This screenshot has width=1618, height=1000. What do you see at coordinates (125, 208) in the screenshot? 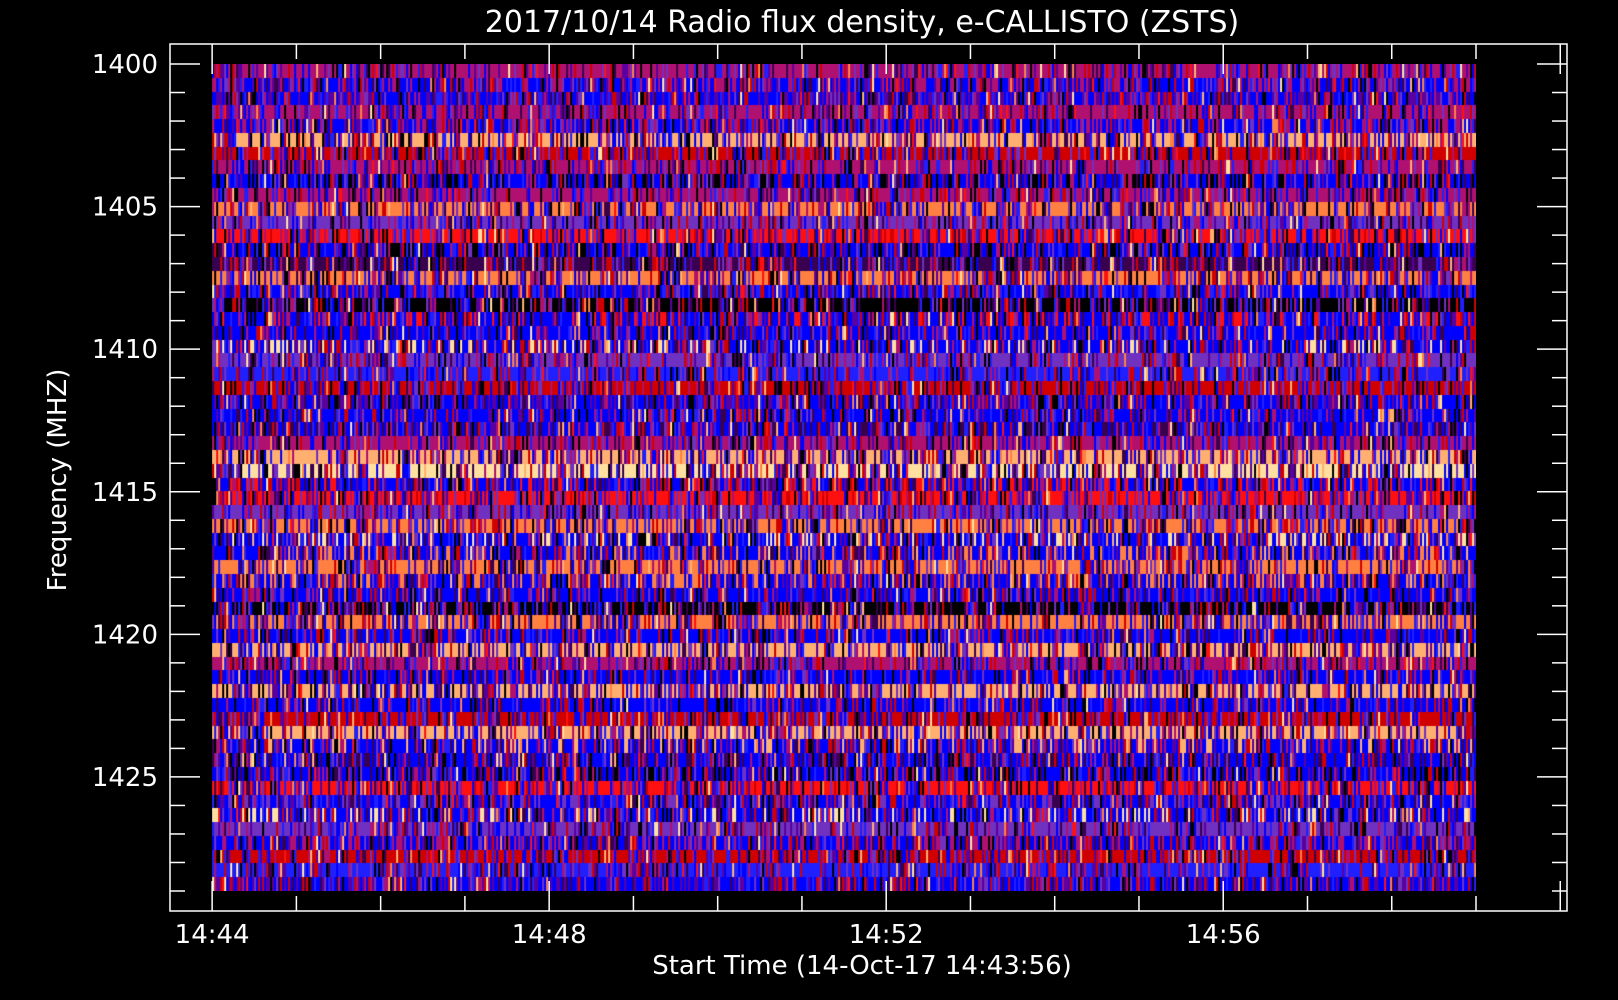
I see `y-tick-label: 1405` at bounding box center [125, 208].